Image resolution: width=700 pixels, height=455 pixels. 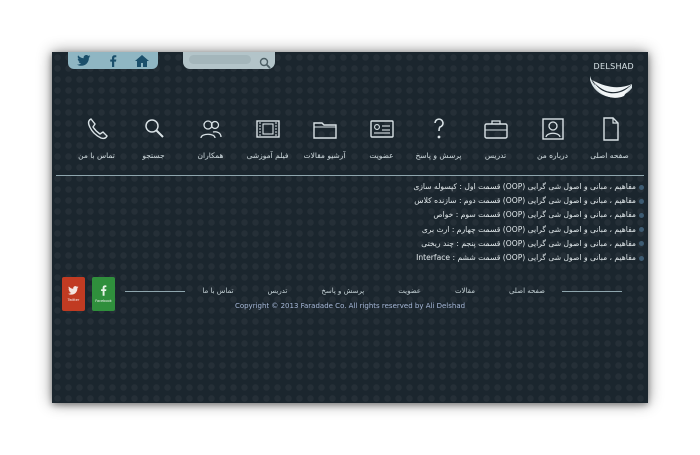 I want to click on nav-item-colleagues: همکاران, so click(x=210, y=140).